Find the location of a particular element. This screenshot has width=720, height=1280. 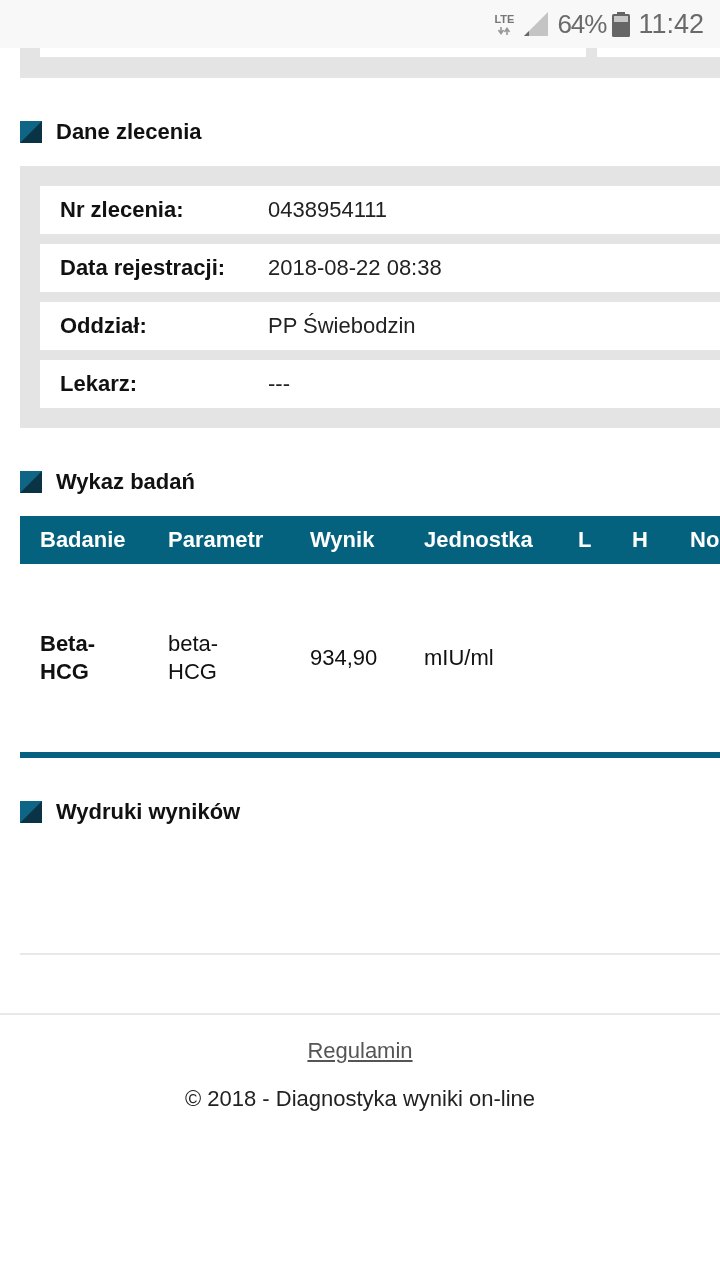

battery-icon is located at coordinates (621, 24).